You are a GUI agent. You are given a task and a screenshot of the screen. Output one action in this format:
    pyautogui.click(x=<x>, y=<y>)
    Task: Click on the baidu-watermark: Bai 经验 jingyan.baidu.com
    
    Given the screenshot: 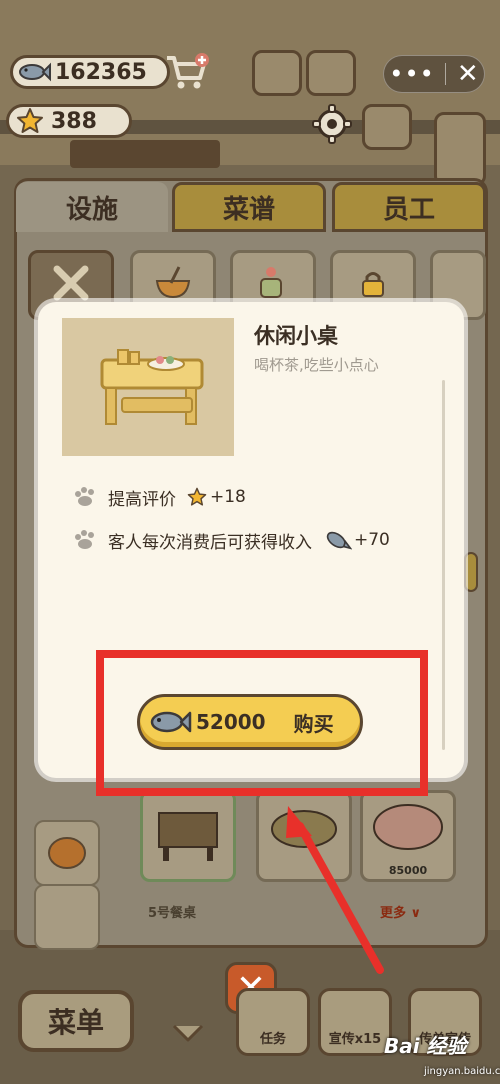 What is the action you would take?
    pyautogui.click(x=442, y=1055)
    